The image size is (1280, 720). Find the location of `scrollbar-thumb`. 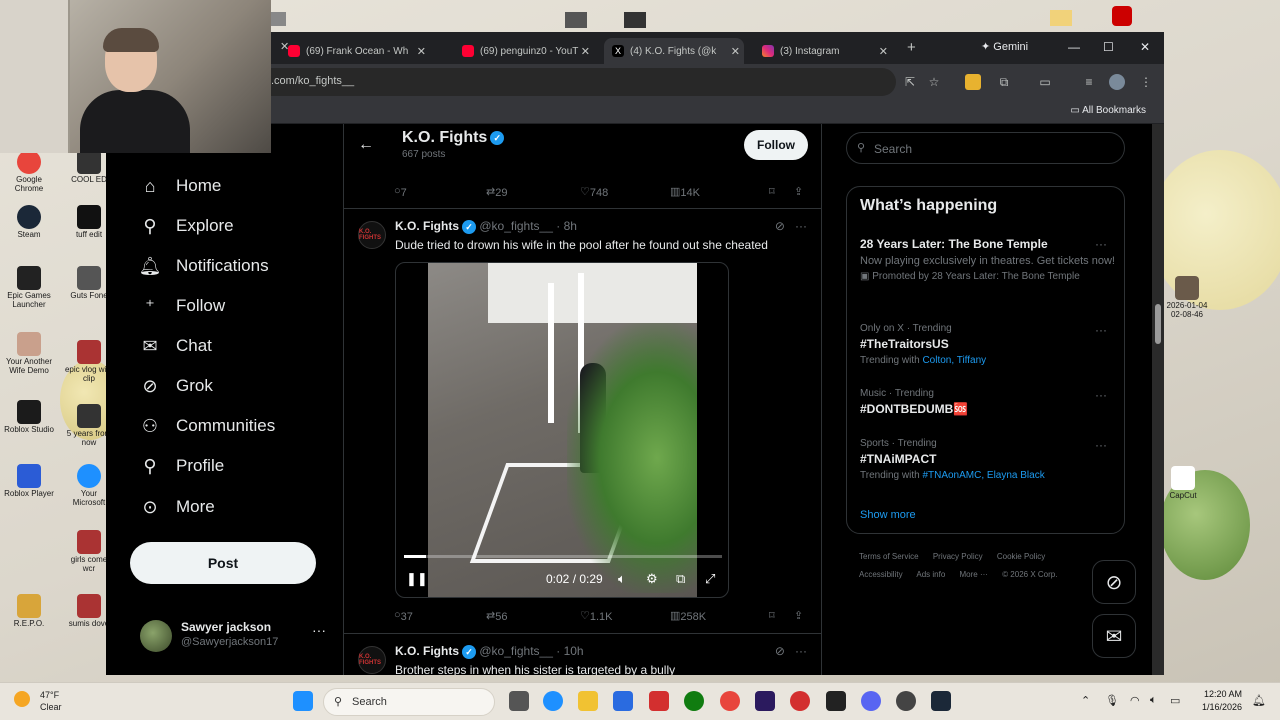

scrollbar-thumb is located at coordinates (1158, 324).